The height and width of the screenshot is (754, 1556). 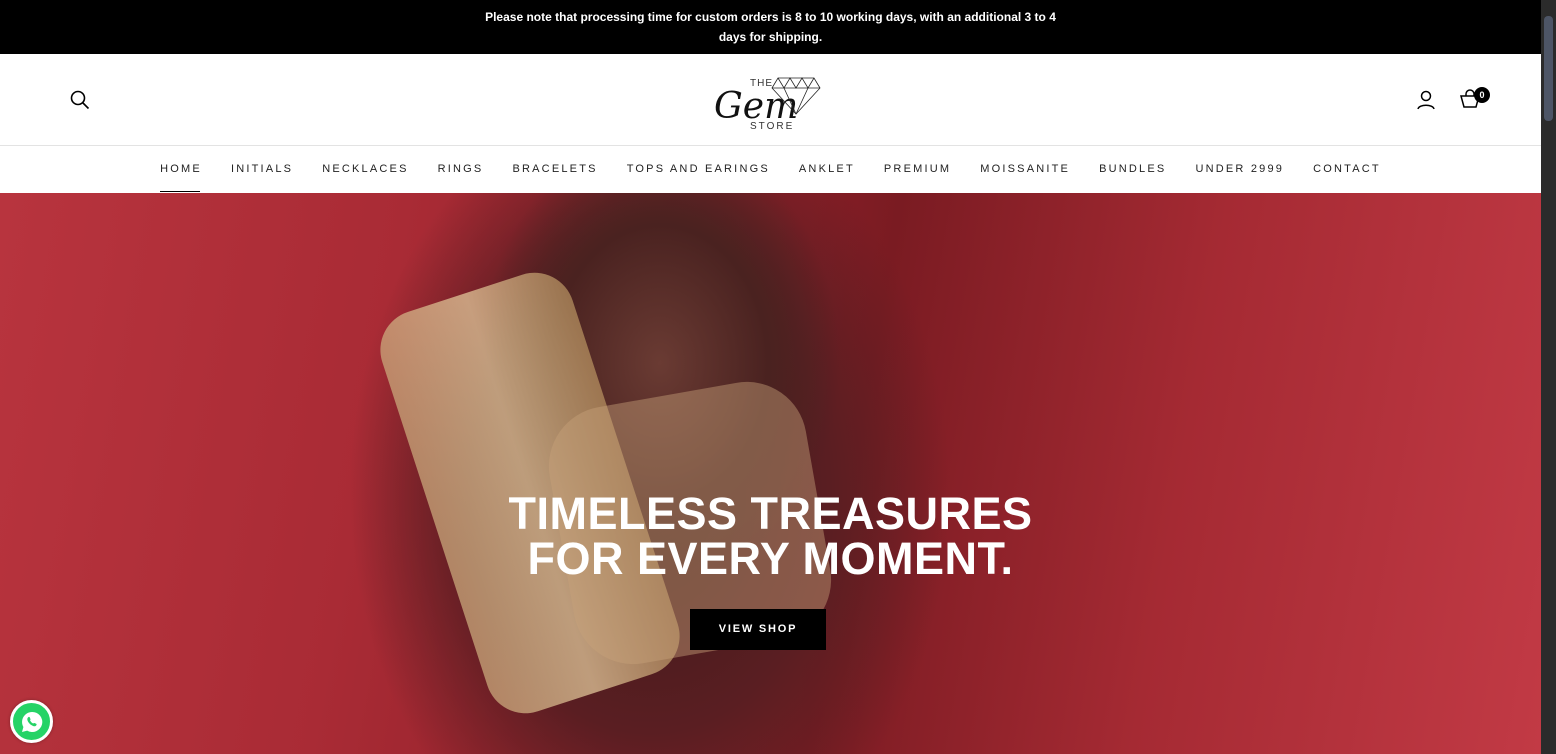 I want to click on hero-headline: TIMELESS TREASURES FOR EVERY MOMENT., so click(x=770, y=536).